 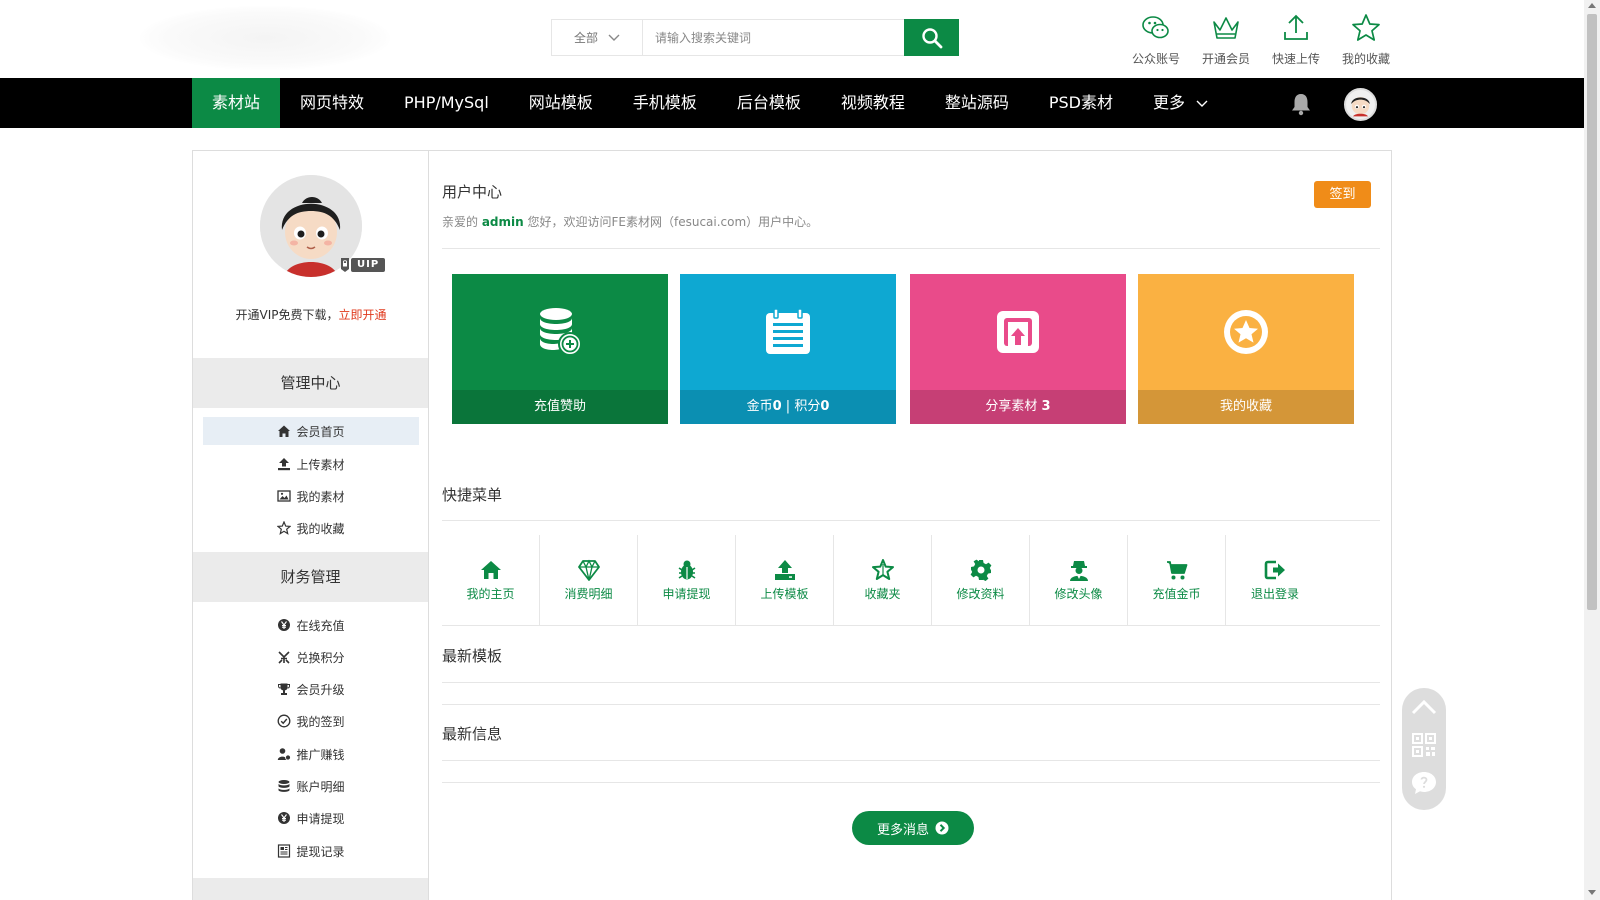 What do you see at coordinates (362, 315) in the screenshot?
I see `vip-open-link: 立即开通` at bounding box center [362, 315].